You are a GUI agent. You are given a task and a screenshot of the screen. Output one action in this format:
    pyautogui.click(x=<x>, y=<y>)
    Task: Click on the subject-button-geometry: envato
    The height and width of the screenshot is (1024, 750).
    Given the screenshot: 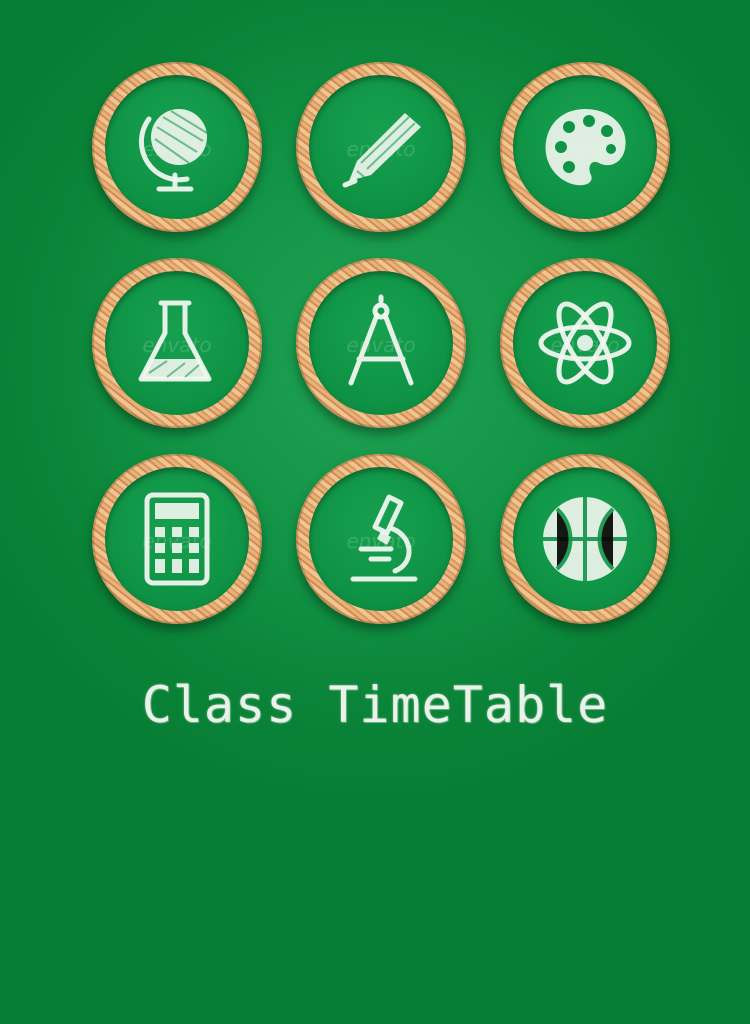 What is the action you would take?
    pyautogui.click(x=381, y=343)
    